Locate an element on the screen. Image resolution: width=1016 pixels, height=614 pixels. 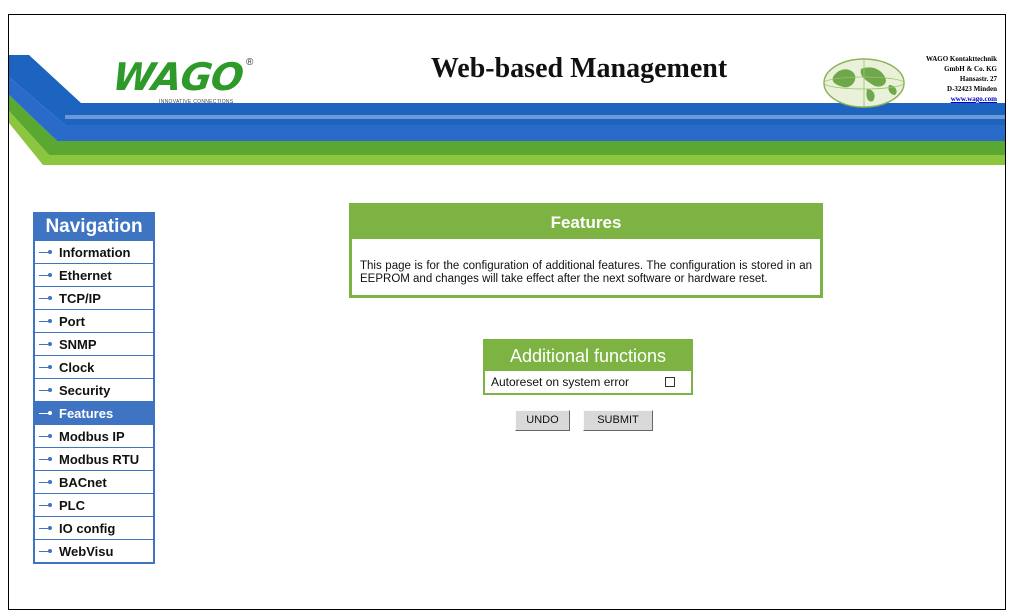
nav-item-plc: PLC is located at coordinates (94, 504).